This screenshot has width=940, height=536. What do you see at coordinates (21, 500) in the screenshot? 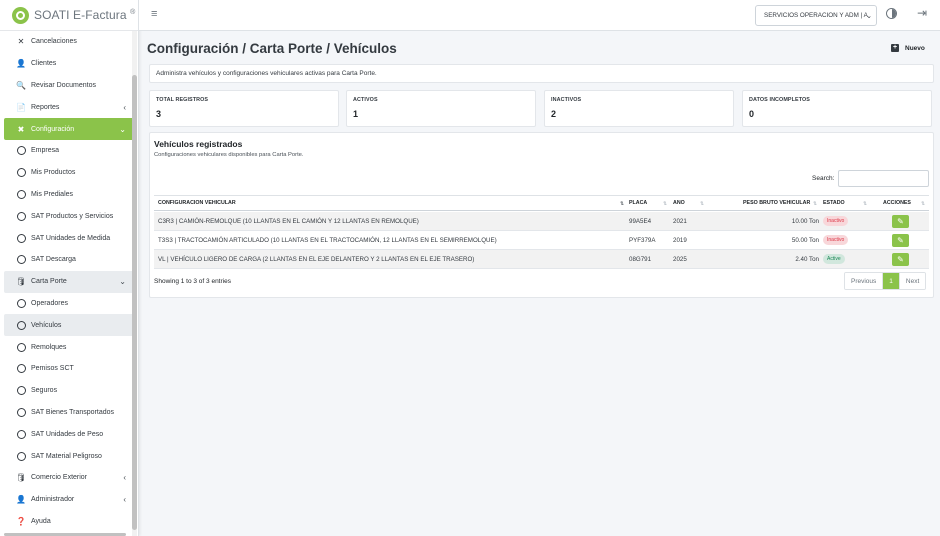
I see `user-gear-icon: 👤` at bounding box center [21, 500].